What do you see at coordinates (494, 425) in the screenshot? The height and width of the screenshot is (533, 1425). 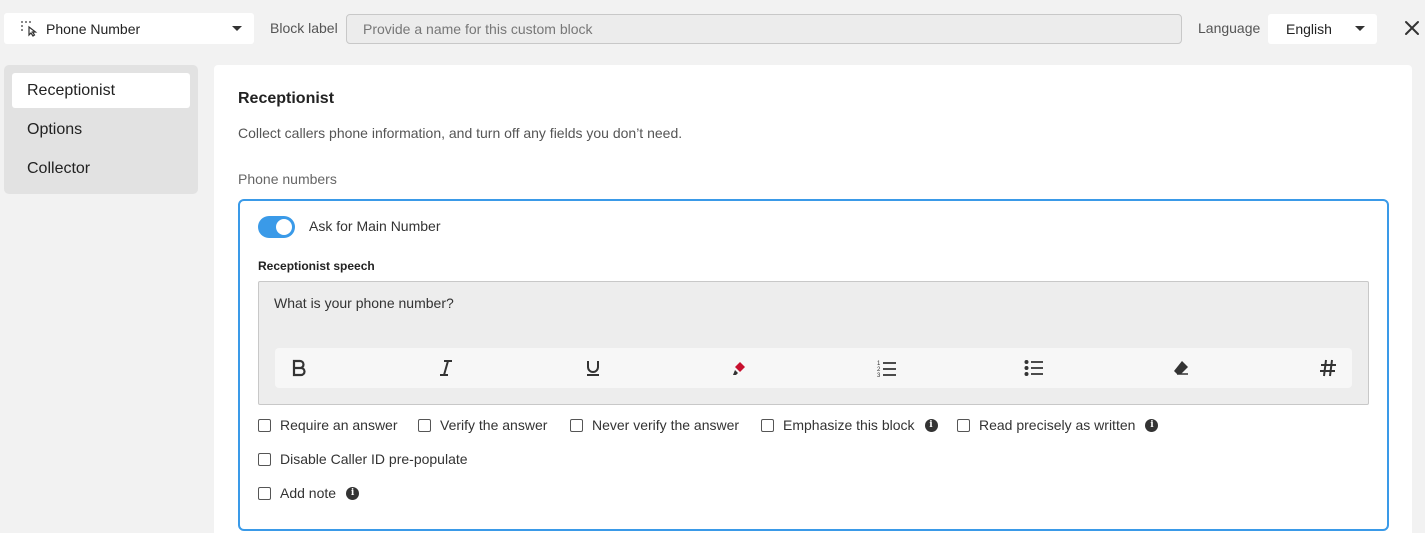 I see `checkbox-label: Verify the answer` at bounding box center [494, 425].